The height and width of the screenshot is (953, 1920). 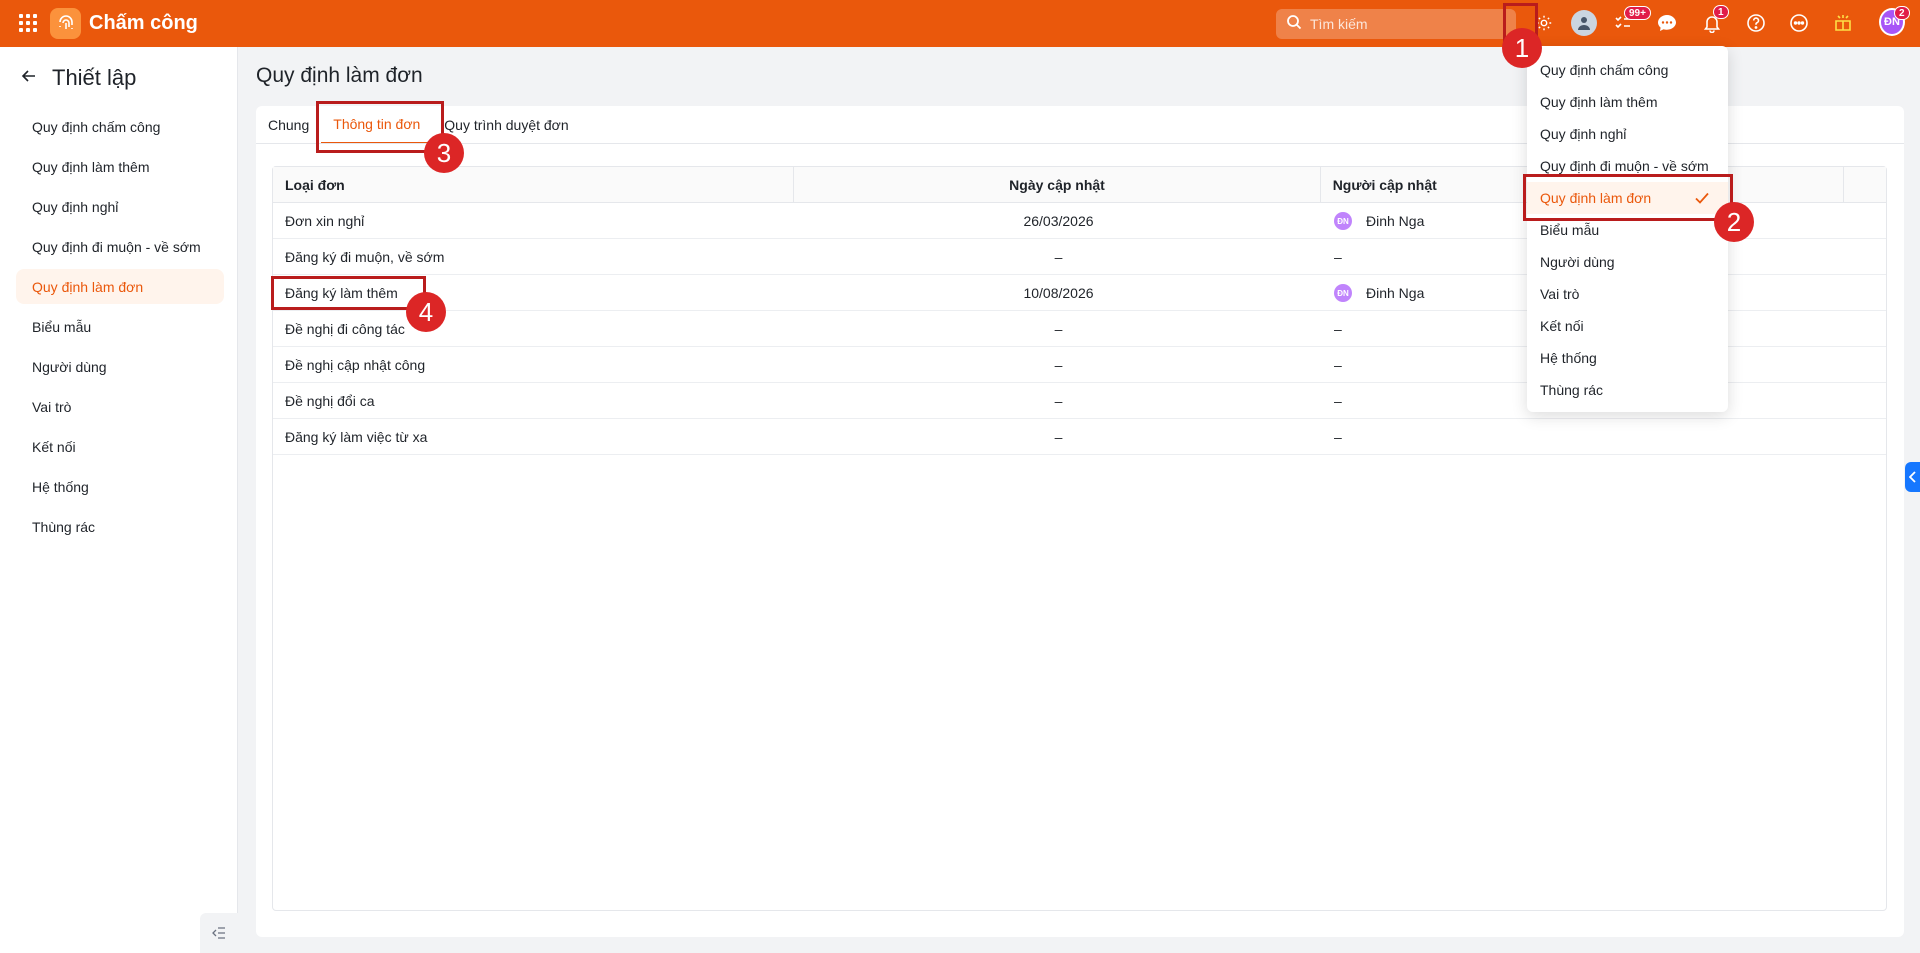 I want to click on menu-item-overtime-rules: Quy định làm thêm, so click(x=1627, y=102).